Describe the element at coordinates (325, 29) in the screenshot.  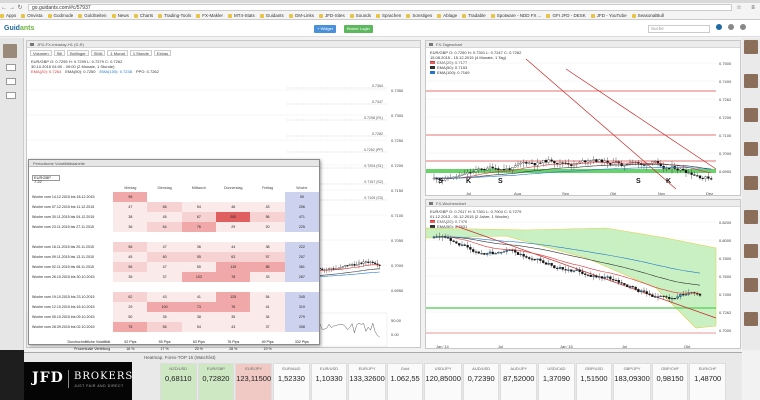
I see `add-widget-button: + Widget` at that location.